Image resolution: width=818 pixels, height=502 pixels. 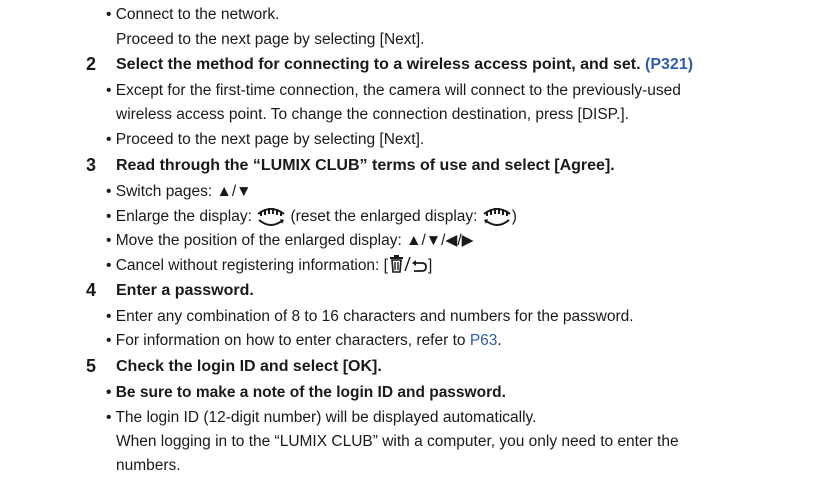 I want to click on step-2-page-ref-link: (P321), so click(x=669, y=64).